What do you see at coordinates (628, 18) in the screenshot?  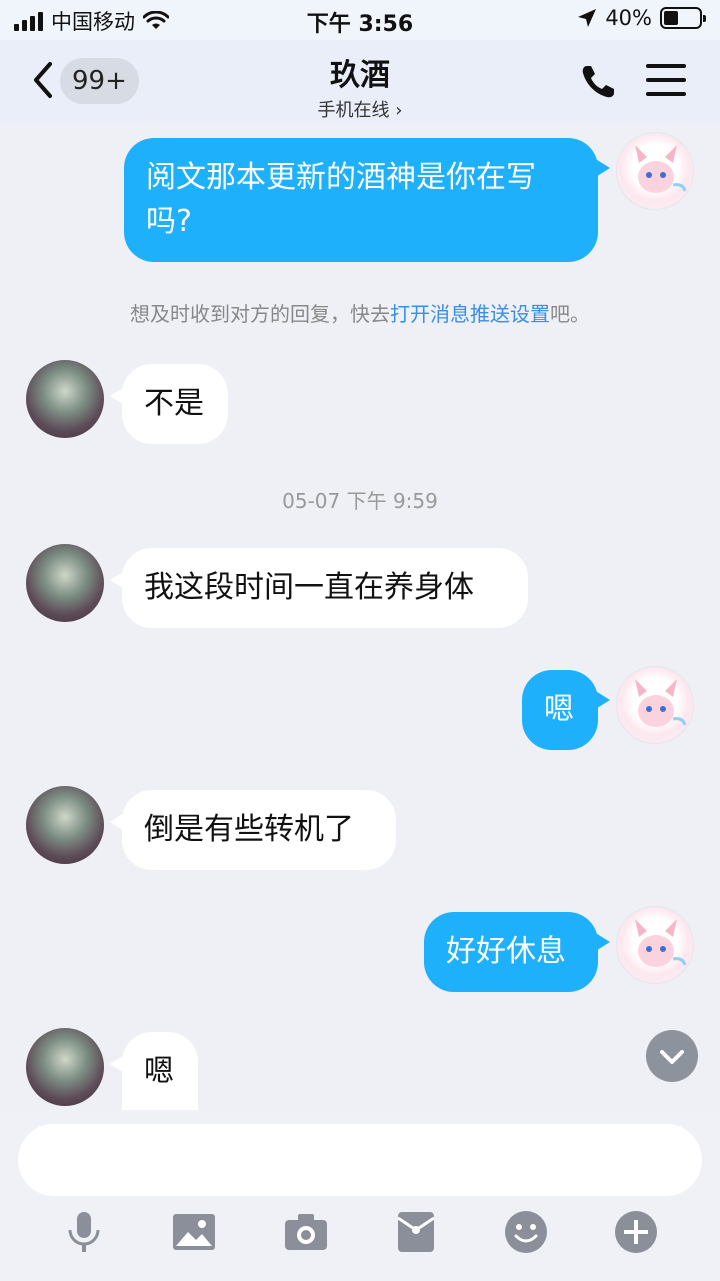 I see `battery-percent: 40%` at bounding box center [628, 18].